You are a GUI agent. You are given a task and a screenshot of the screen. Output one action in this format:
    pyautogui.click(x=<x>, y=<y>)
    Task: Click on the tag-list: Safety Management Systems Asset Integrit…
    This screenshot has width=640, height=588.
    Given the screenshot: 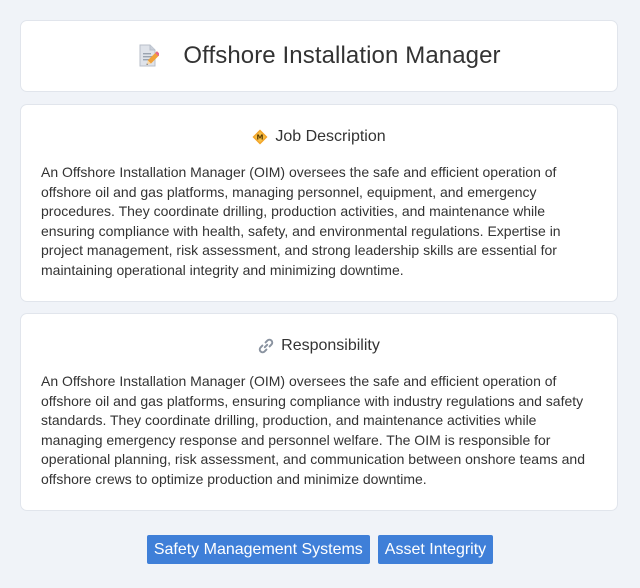 What is the action you would take?
    pyautogui.click(x=320, y=549)
    